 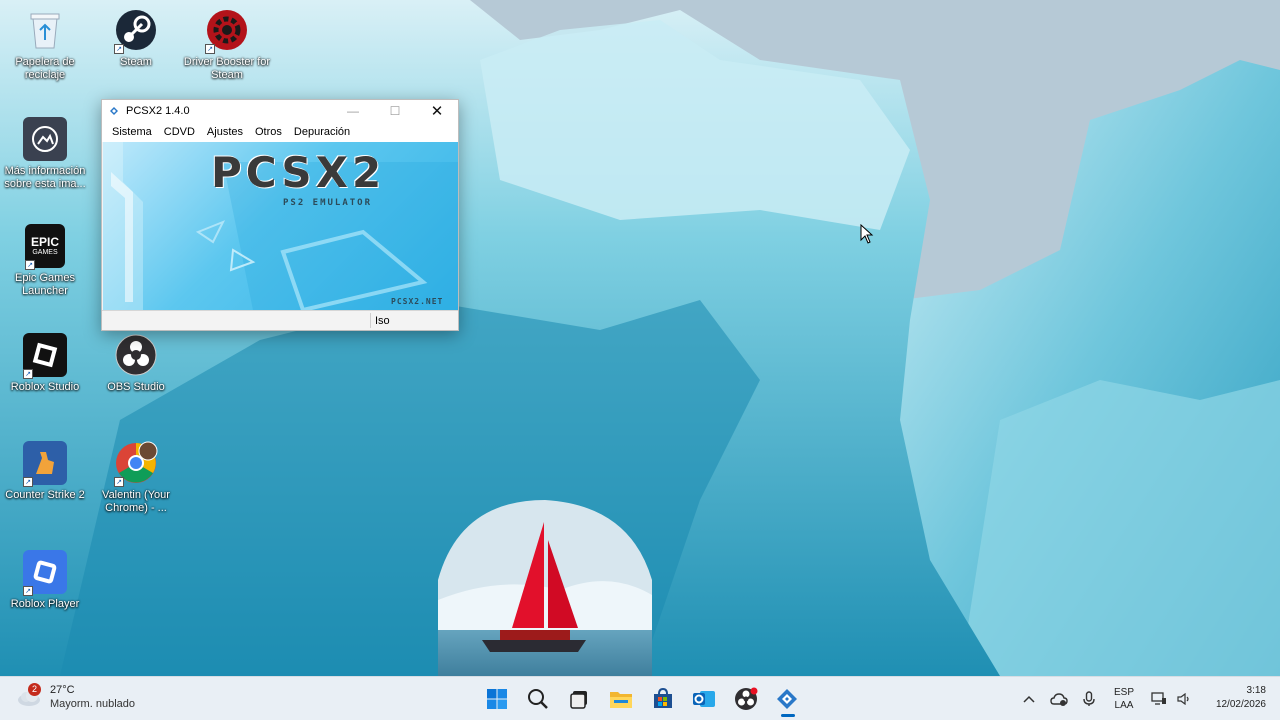 I want to click on counter-strike-icon: ↗, so click(x=45, y=464).